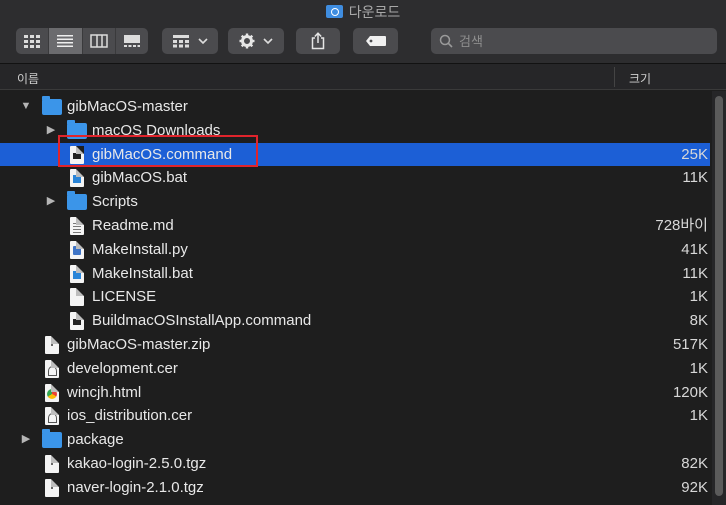 The width and height of the screenshot is (726, 505). I want to click on gallery-view-icon, so click(131, 41).